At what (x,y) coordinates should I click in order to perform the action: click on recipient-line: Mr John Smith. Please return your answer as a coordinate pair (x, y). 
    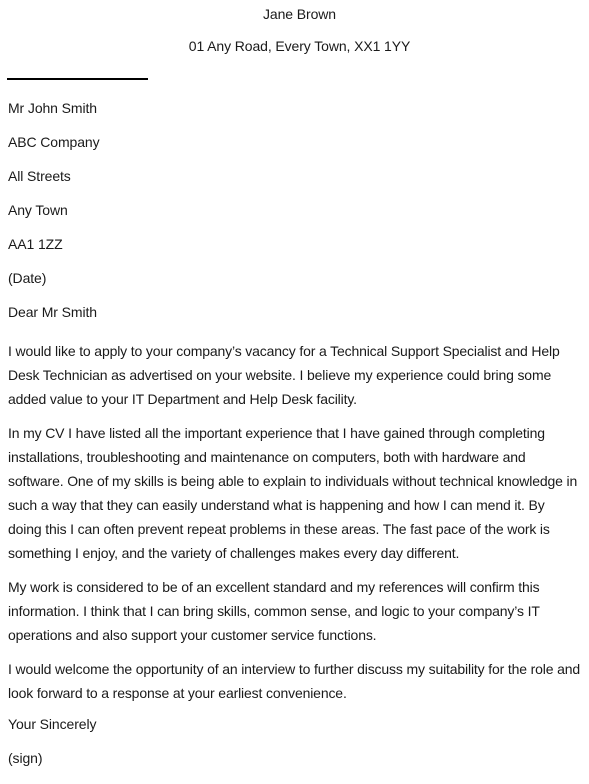
    Looking at the image, I should click on (52, 108).